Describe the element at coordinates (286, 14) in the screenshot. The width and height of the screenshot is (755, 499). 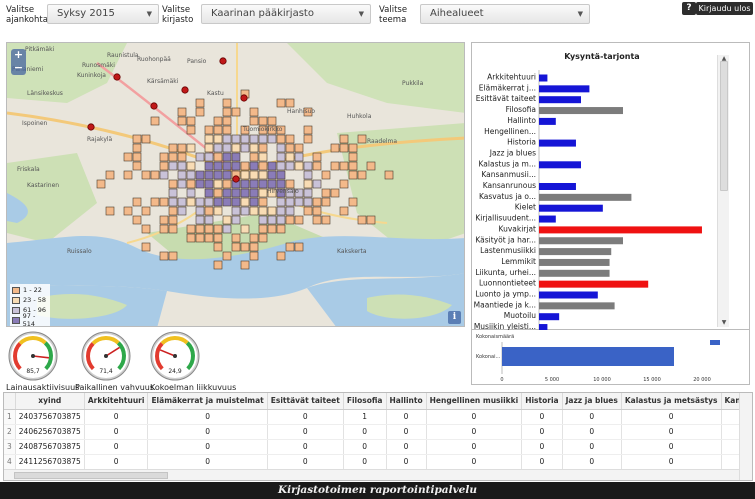
I see `kirjasto-select: Kaarinan pääkirjasto ▼` at that location.